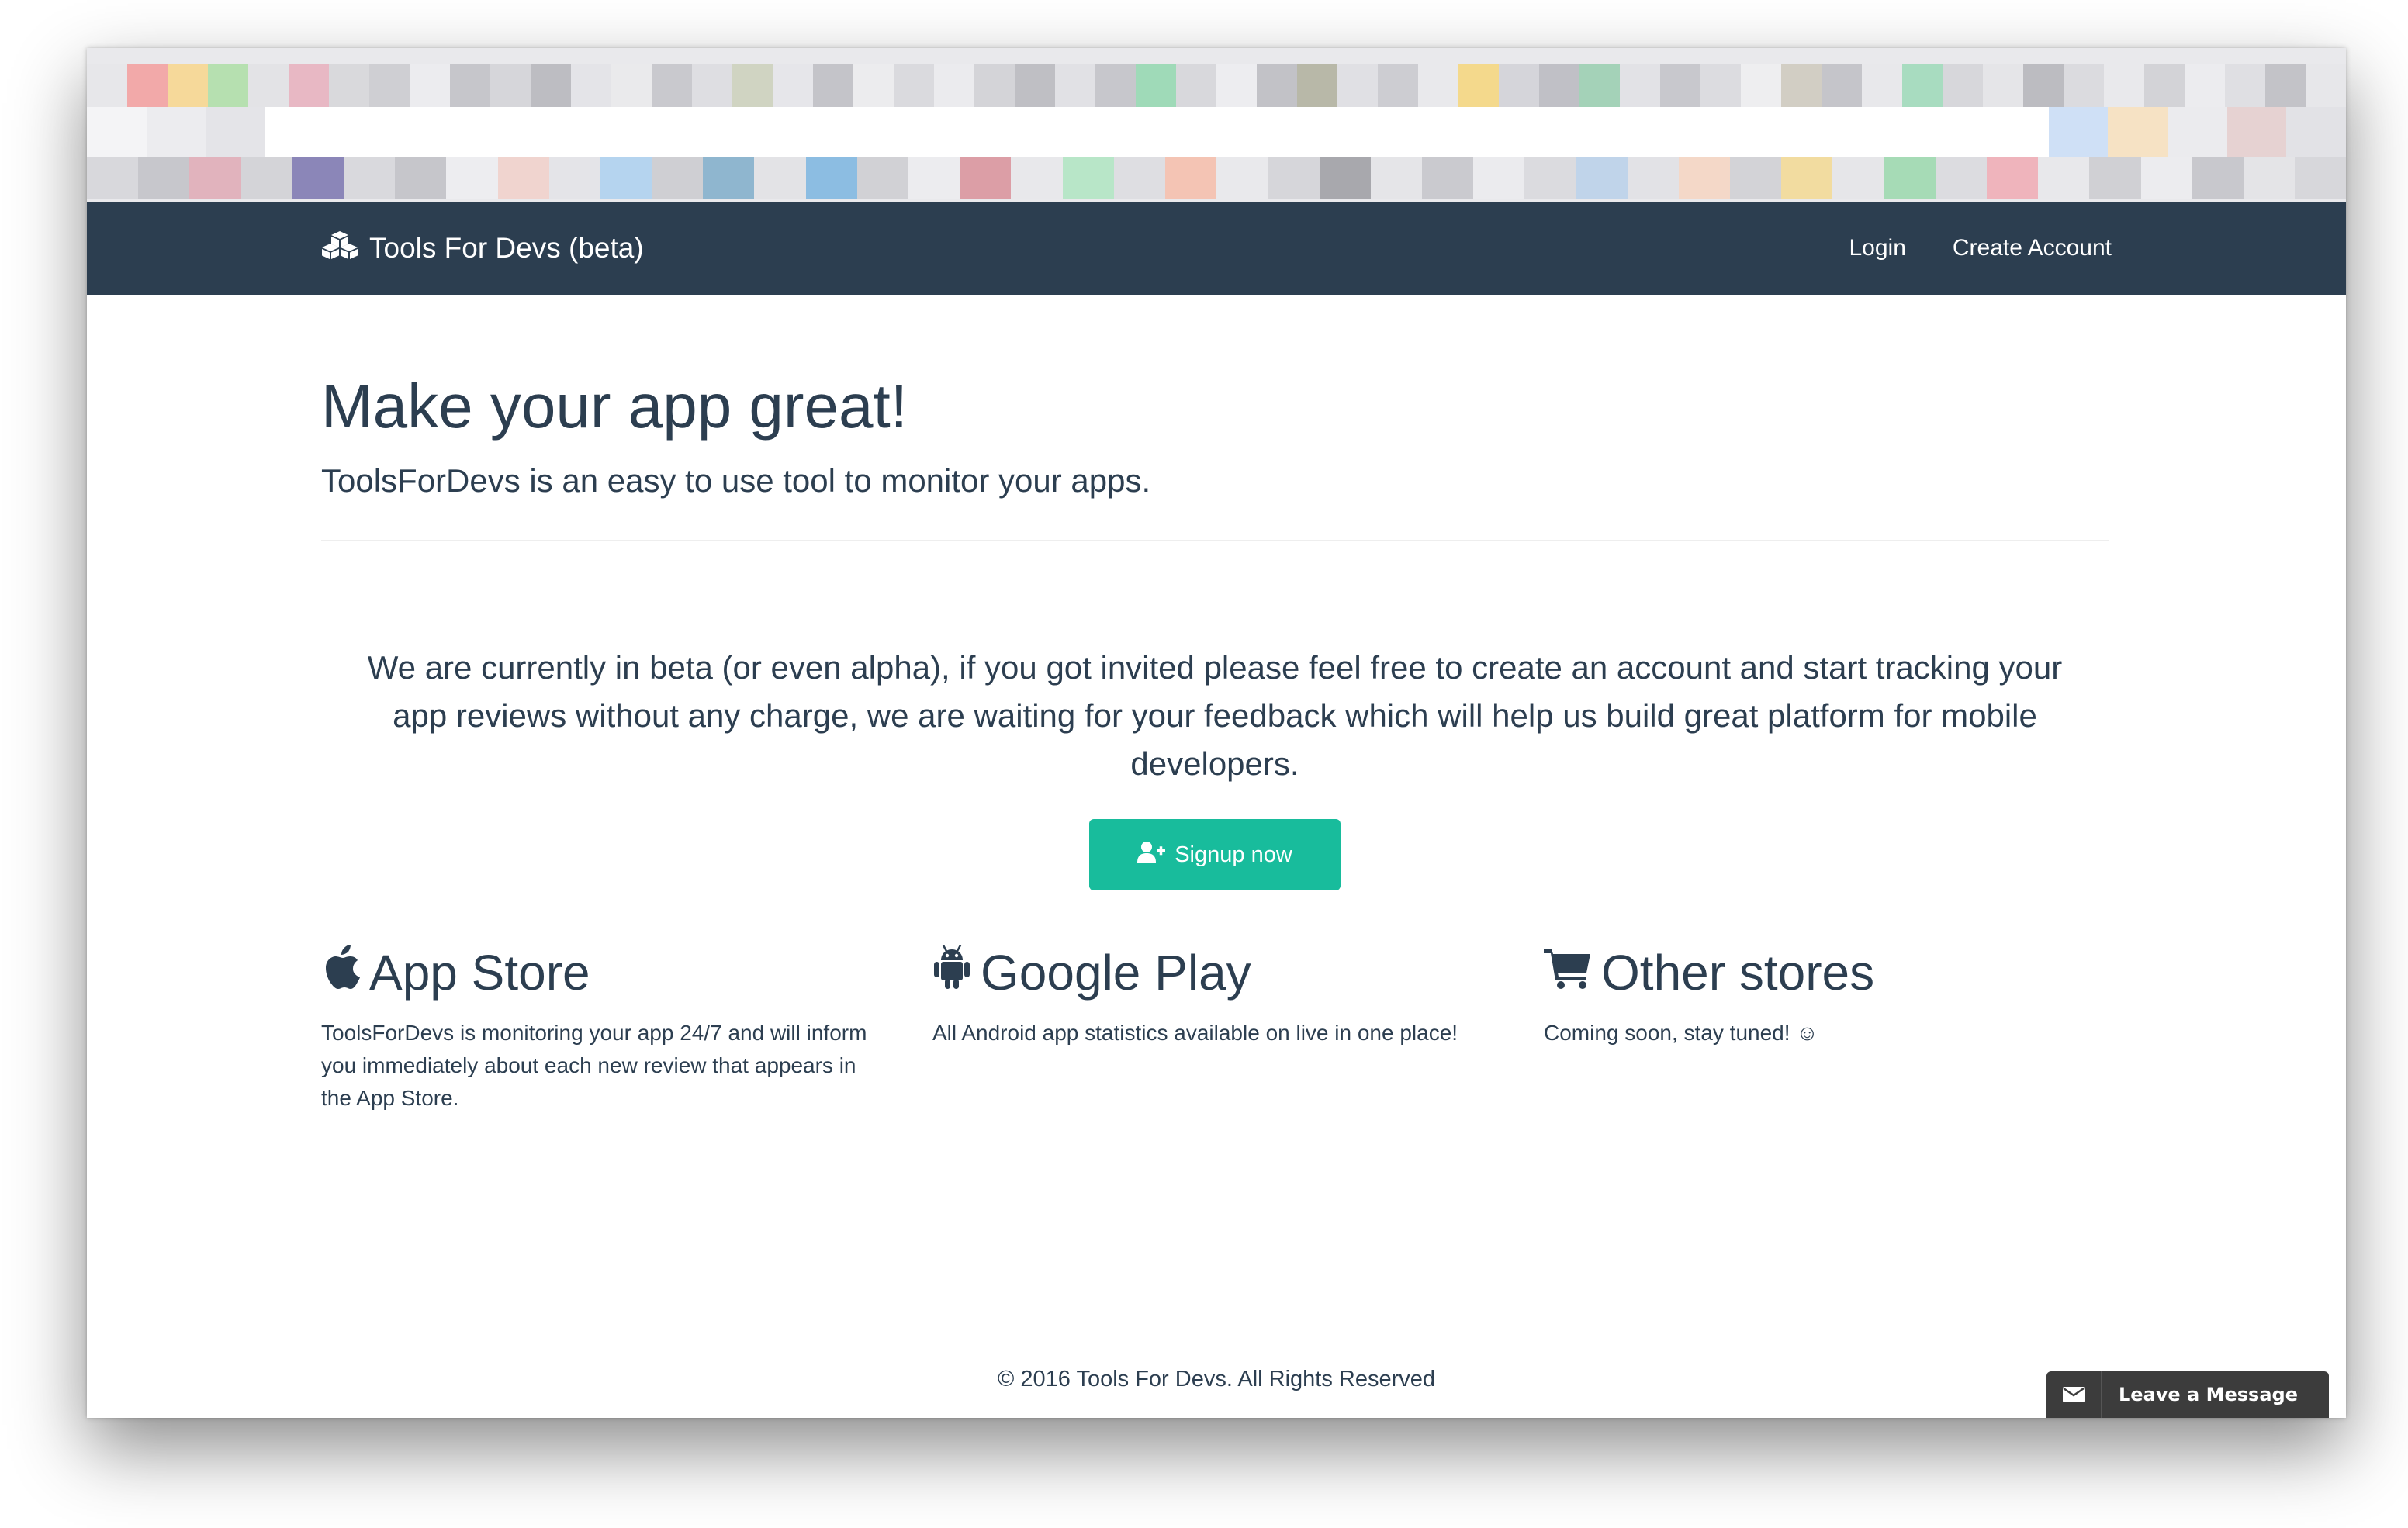 The width and height of the screenshot is (2408, 1528). Describe the element at coordinates (2074, 1394) in the screenshot. I see `envelope-icon` at that location.